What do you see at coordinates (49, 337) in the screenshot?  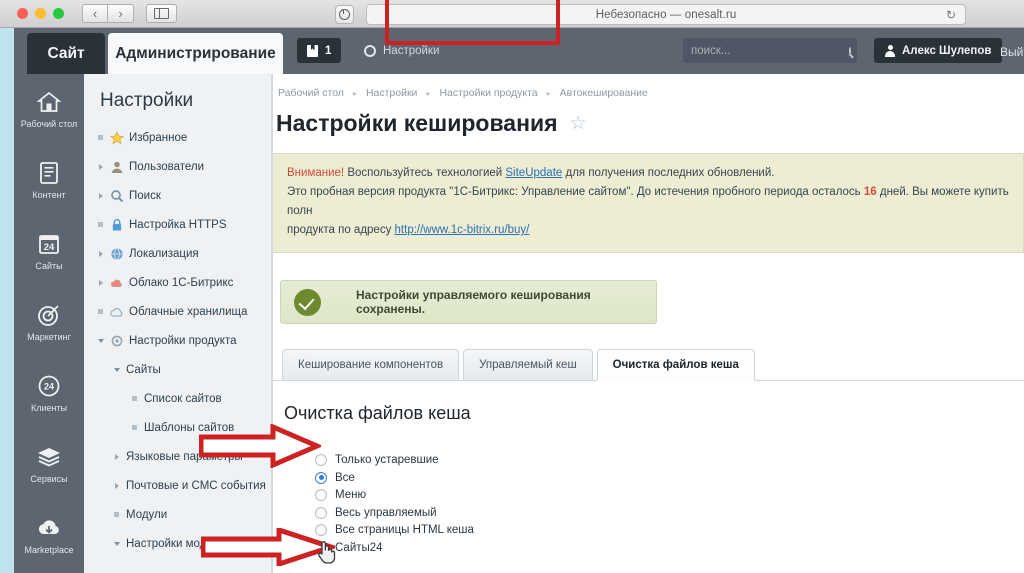 I see `rail-label: Маркетинг` at bounding box center [49, 337].